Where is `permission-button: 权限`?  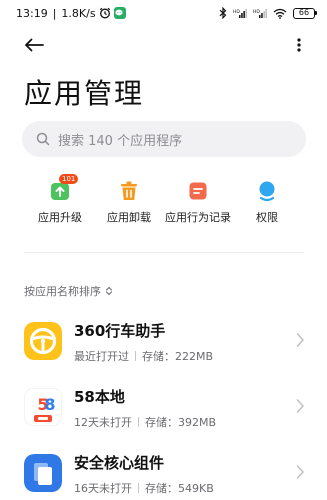 permission-button: 权限 is located at coordinates (267, 202).